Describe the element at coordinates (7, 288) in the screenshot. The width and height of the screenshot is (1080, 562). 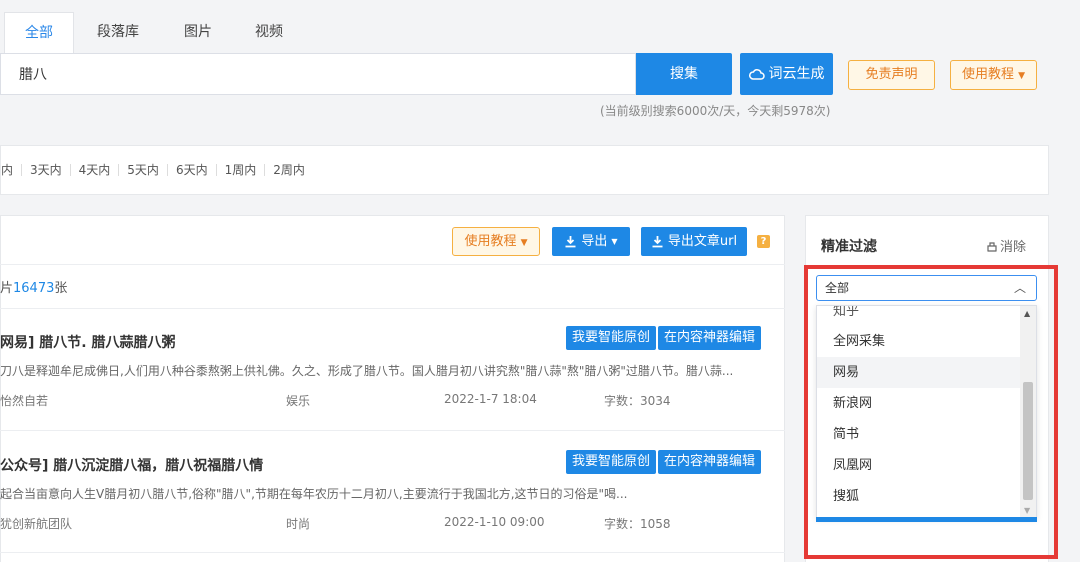
I see `result-count-prefix: 片` at that location.